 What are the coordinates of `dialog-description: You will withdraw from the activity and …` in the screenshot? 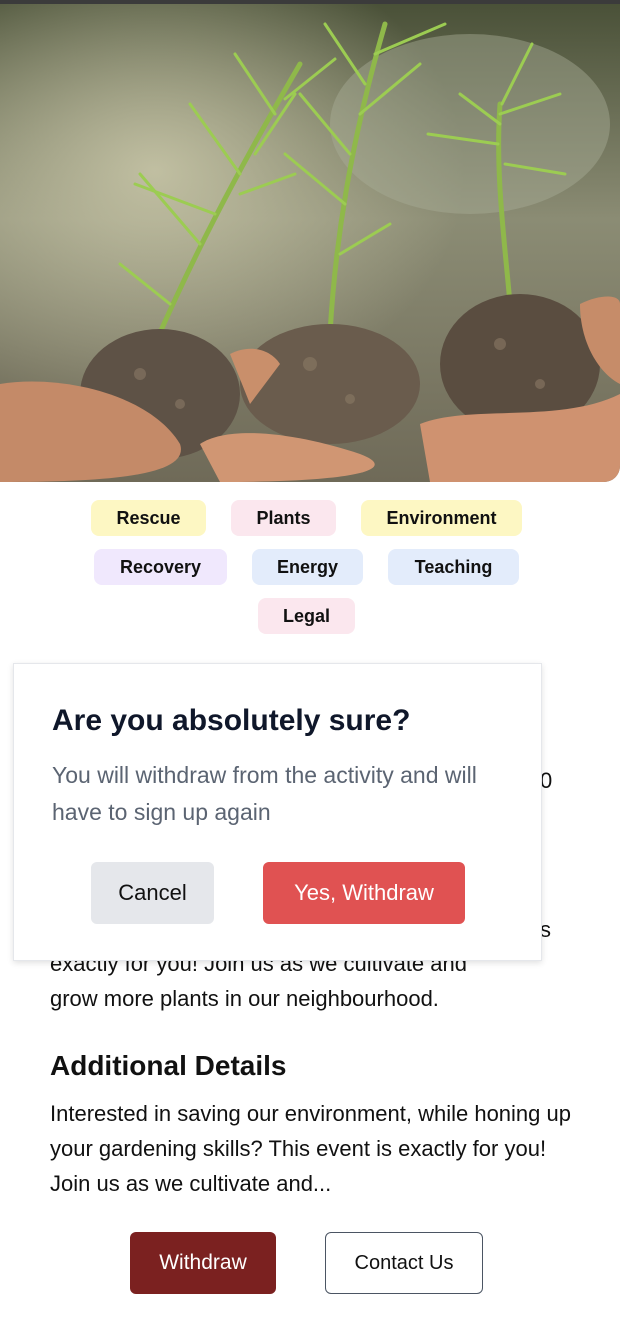 It's located at (264, 793).